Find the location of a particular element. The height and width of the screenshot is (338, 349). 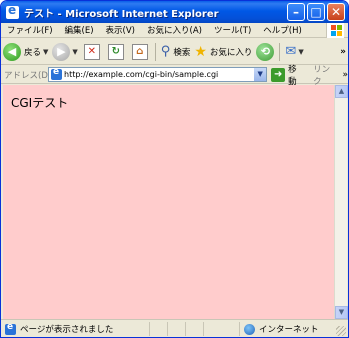

status-text: ページが表示されました is located at coordinates (67, 330).